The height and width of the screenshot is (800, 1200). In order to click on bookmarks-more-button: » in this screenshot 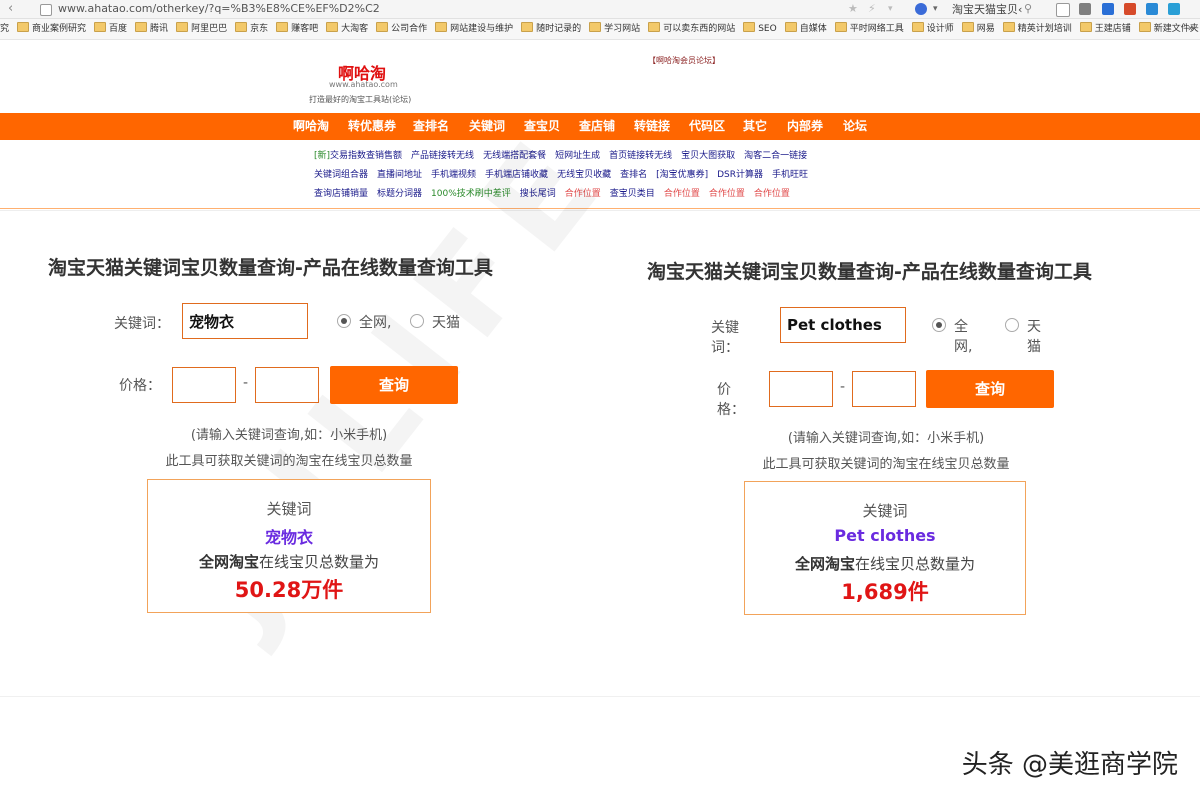, I will do `click(1191, 29)`.